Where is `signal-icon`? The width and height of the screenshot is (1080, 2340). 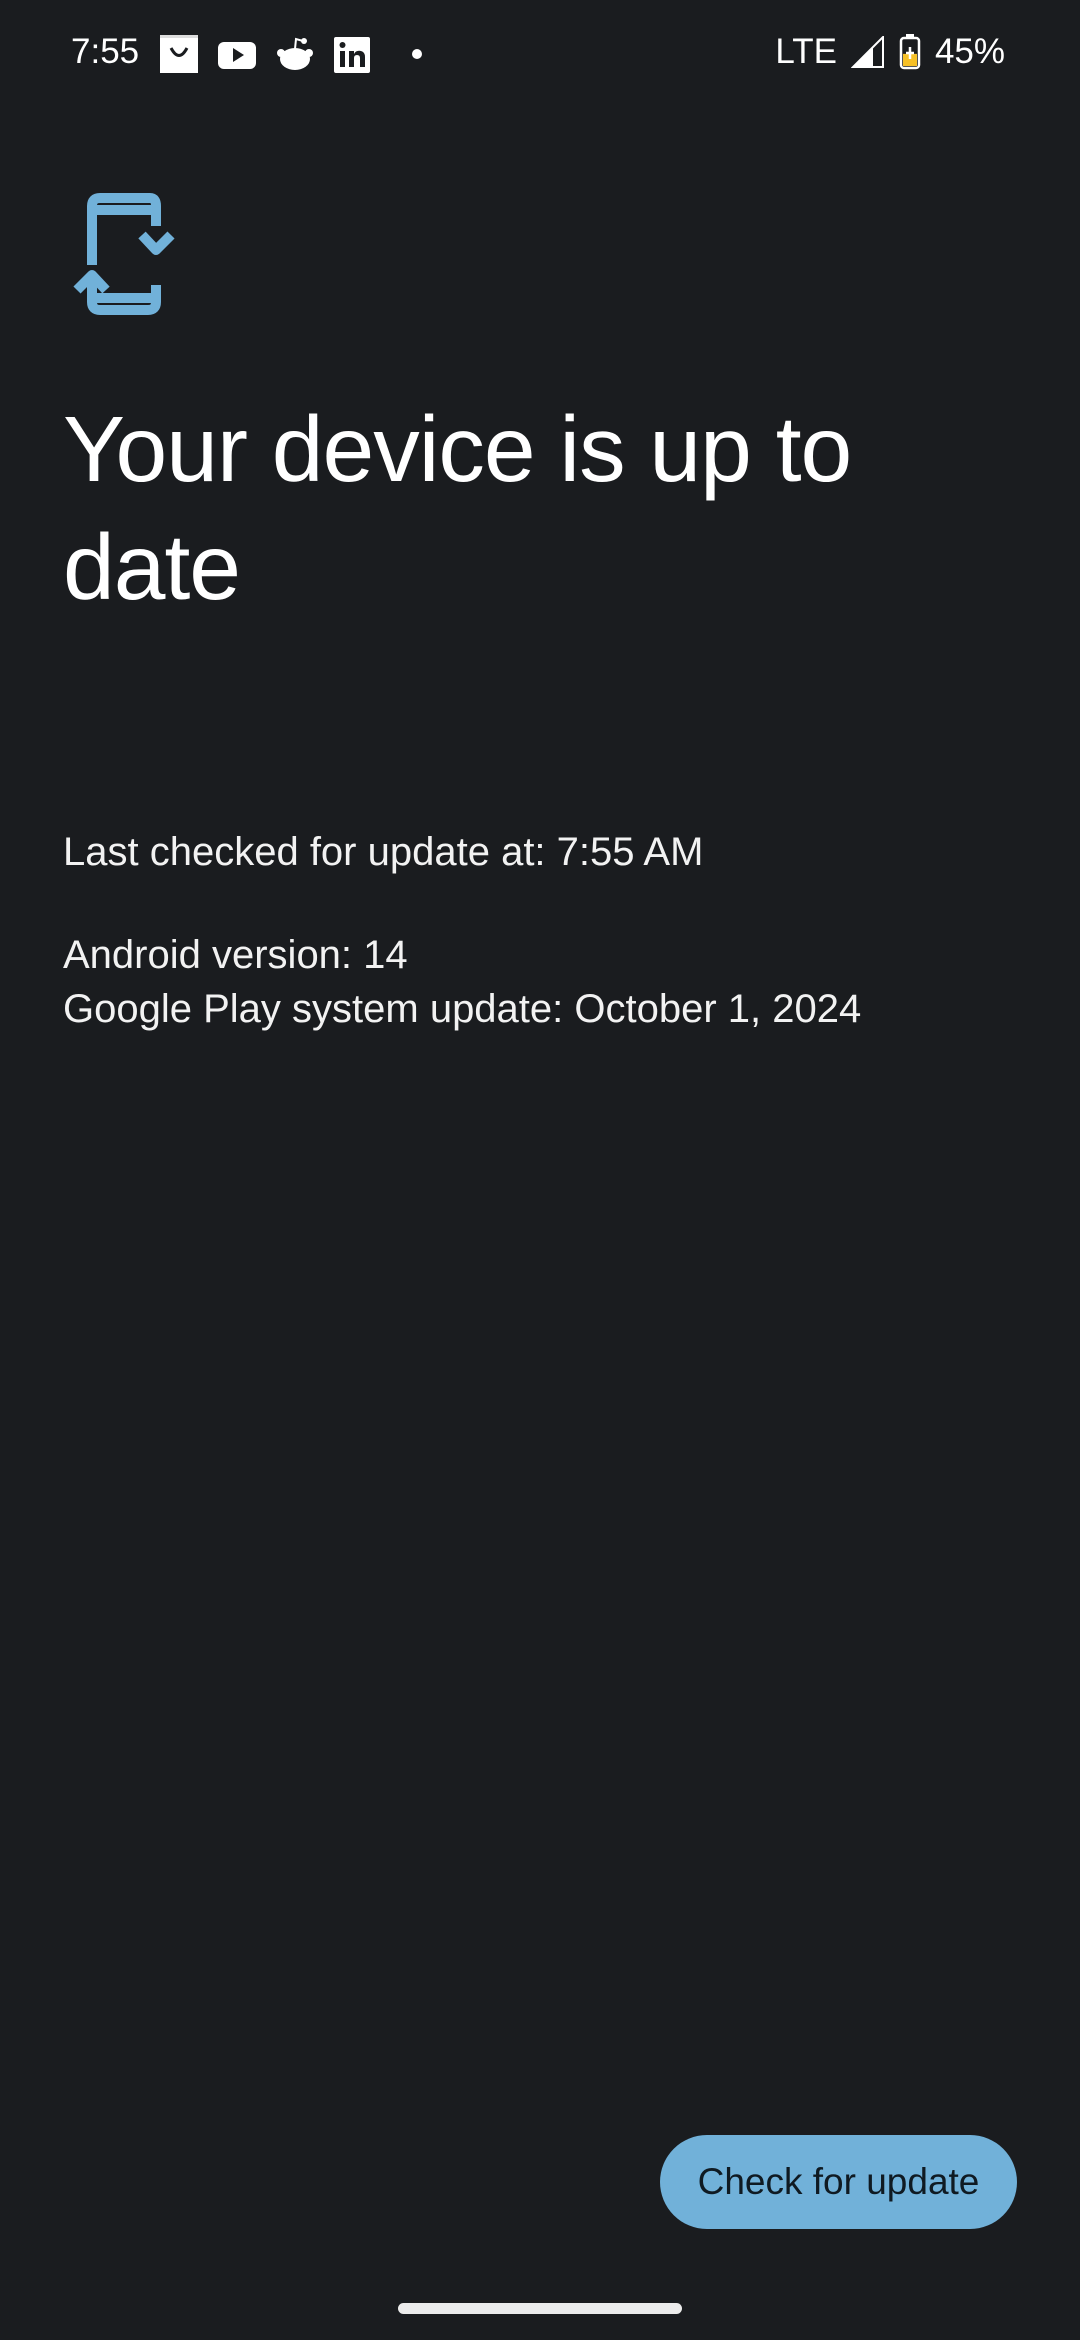 signal-icon is located at coordinates (867, 52).